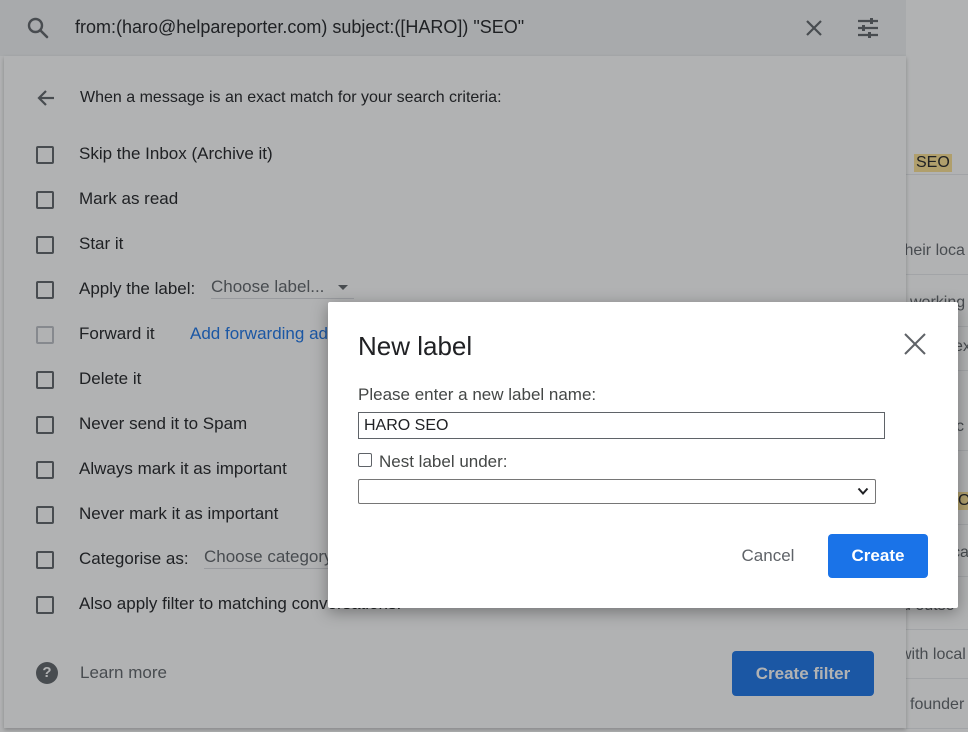 Image resolution: width=968 pixels, height=732 pixels. I want to click on close-icon, so click(915, 344).